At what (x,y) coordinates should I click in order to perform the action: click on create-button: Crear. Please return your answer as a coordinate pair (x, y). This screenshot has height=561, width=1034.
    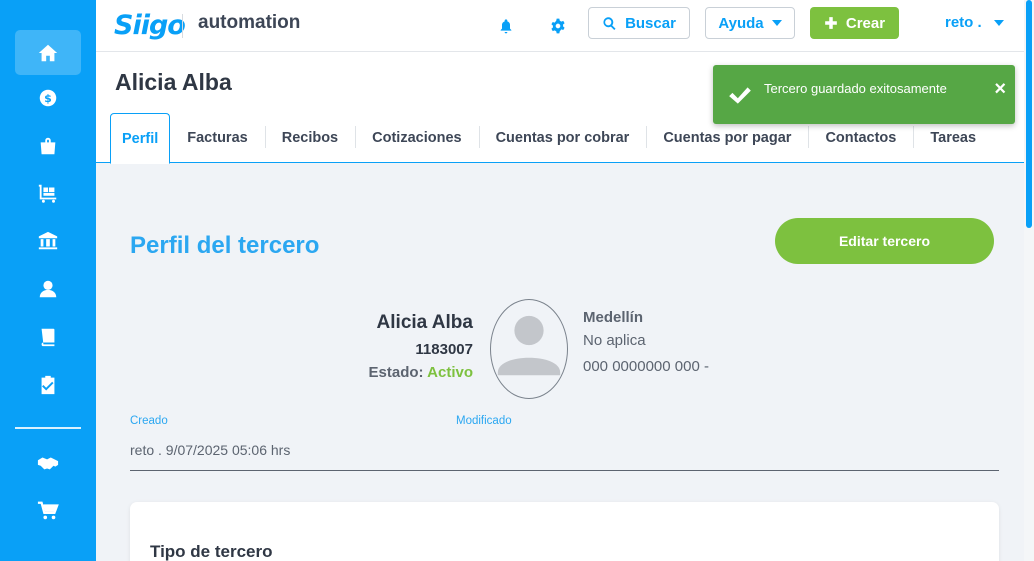
    Looking at the image, I should click on (854, 23).